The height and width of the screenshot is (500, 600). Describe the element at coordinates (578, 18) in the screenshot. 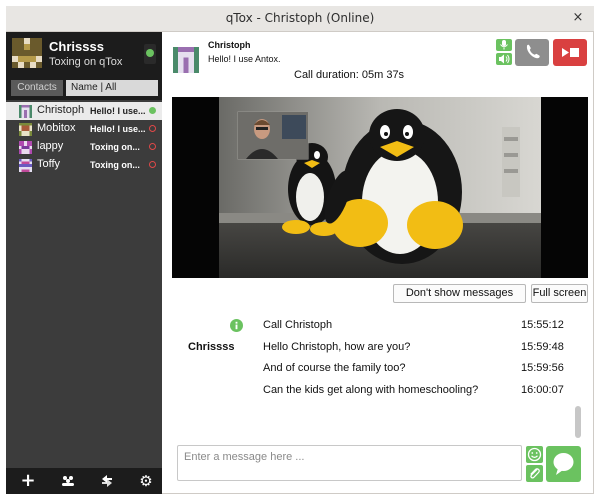

I see `close-icon: ×` at that location.